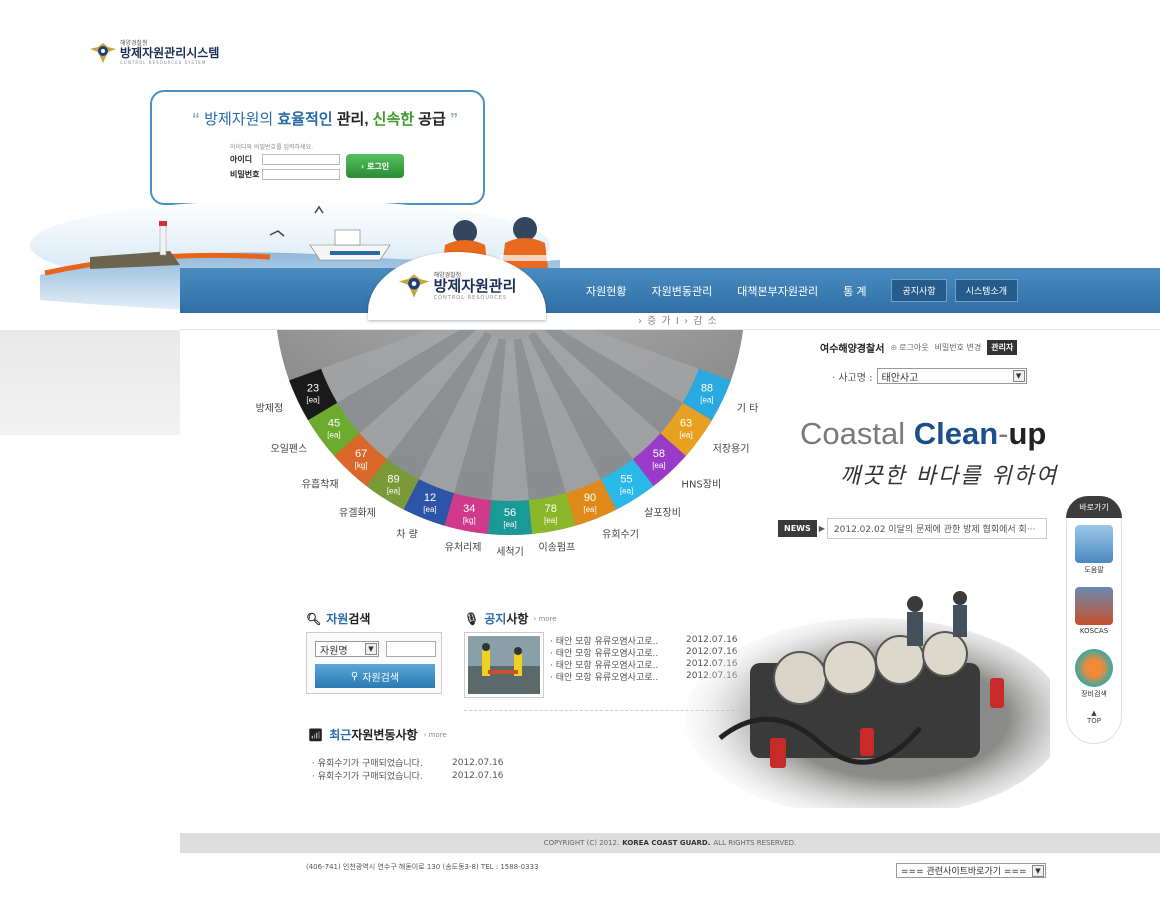 The height and width of the screenshot is (917, 1160). I want to click on slogan-efficient: 효율적인, so click(305, 119).